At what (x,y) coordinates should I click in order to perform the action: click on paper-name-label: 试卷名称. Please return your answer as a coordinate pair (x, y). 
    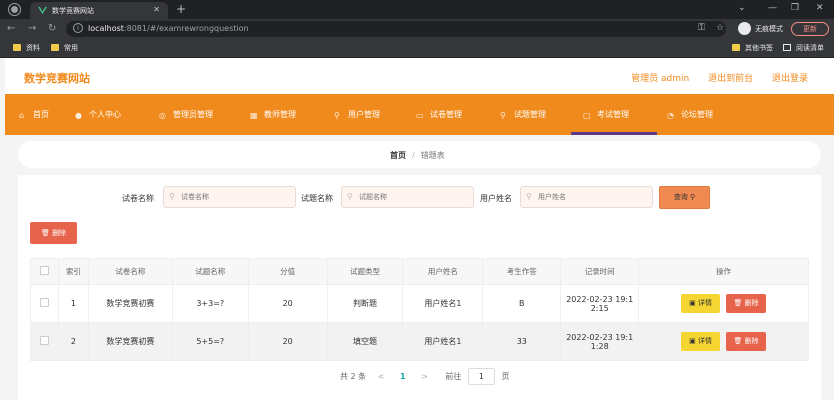
    Looking at the image, I should click on (138, 198).